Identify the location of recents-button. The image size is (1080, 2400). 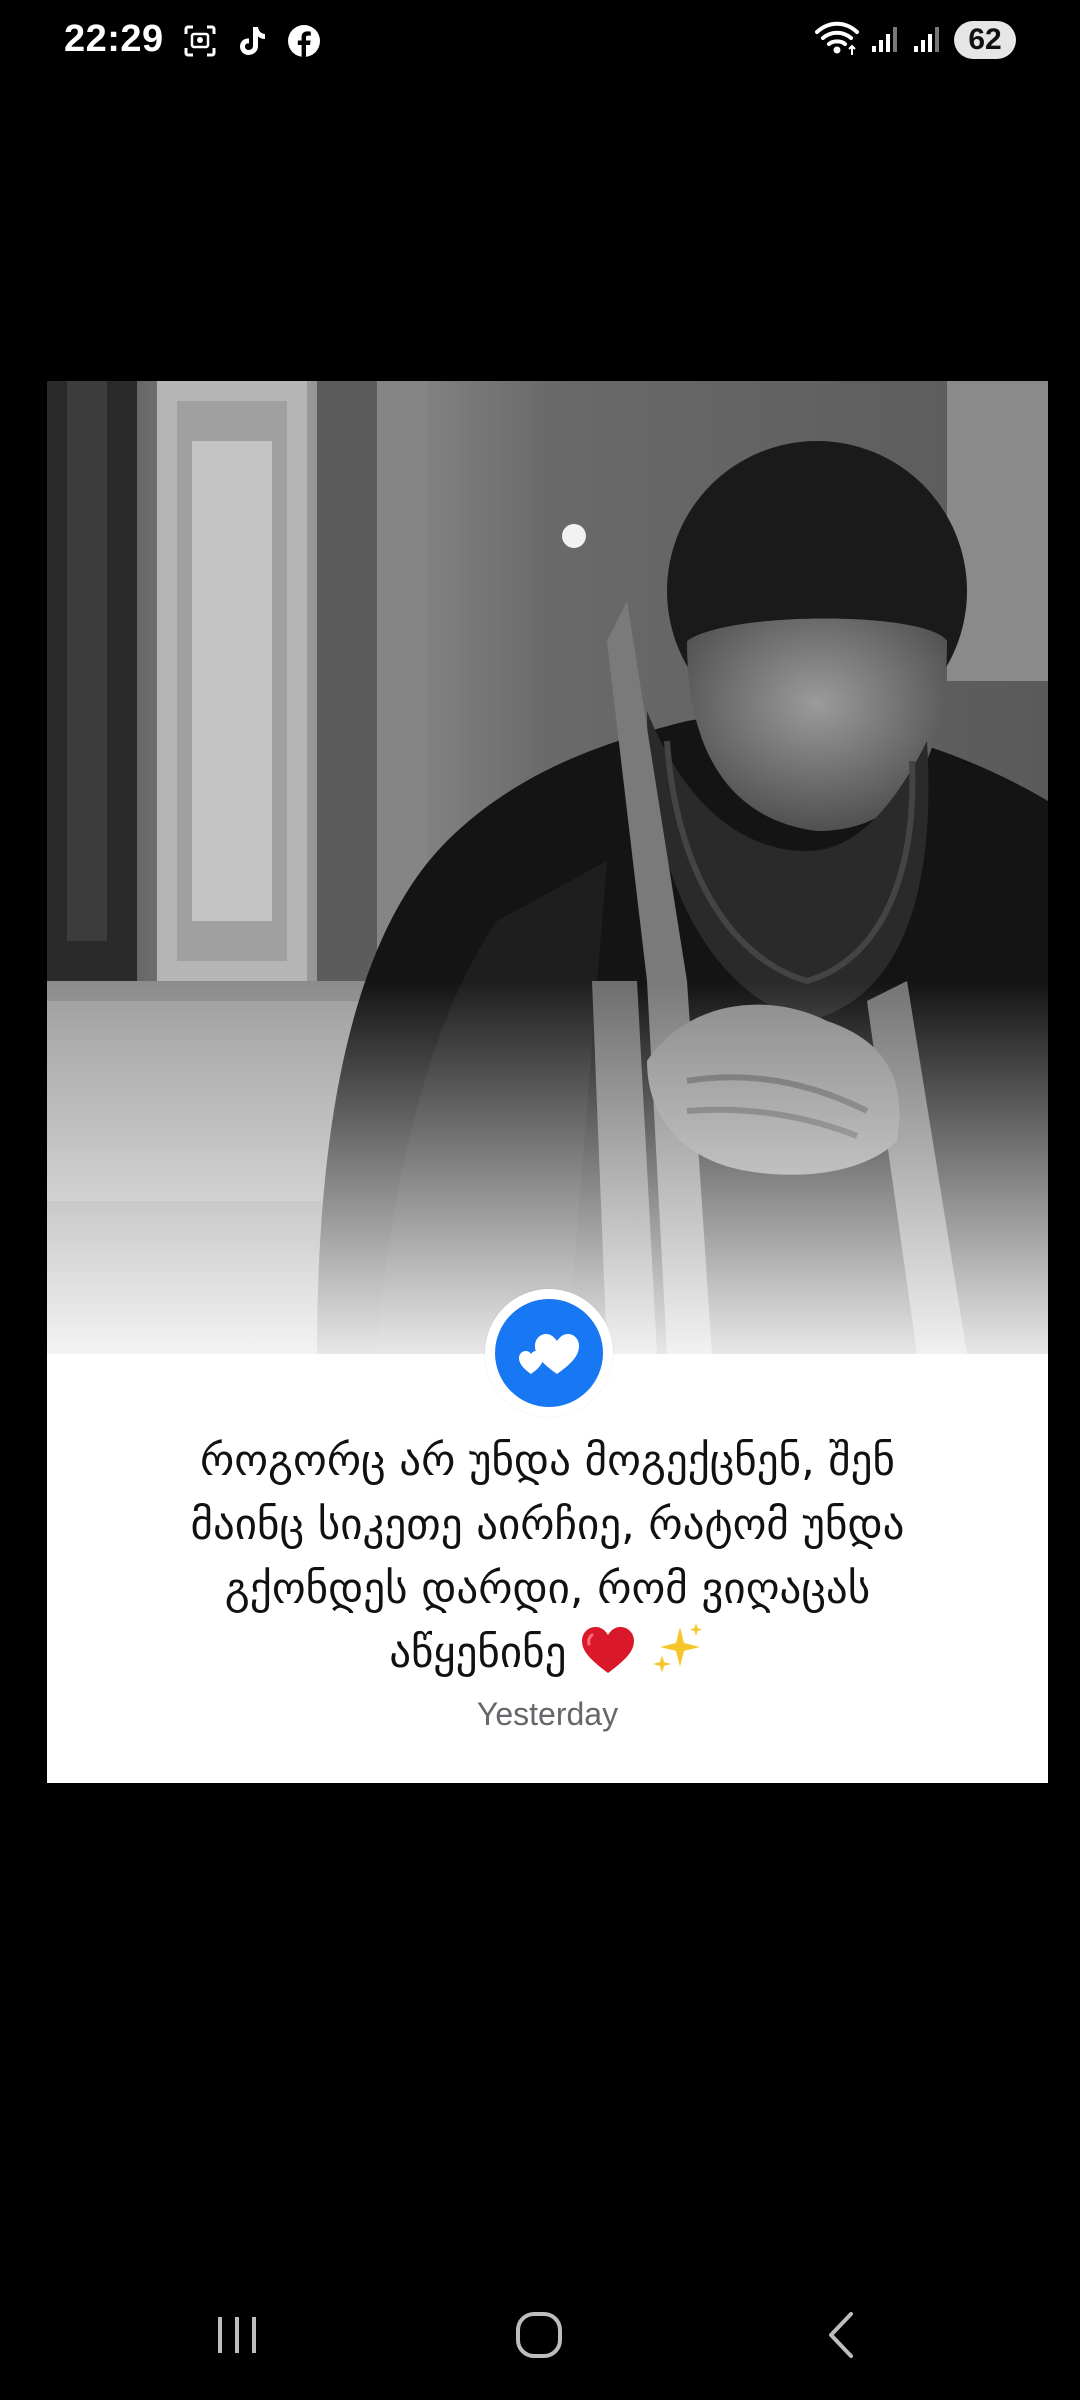
(237, 2335).